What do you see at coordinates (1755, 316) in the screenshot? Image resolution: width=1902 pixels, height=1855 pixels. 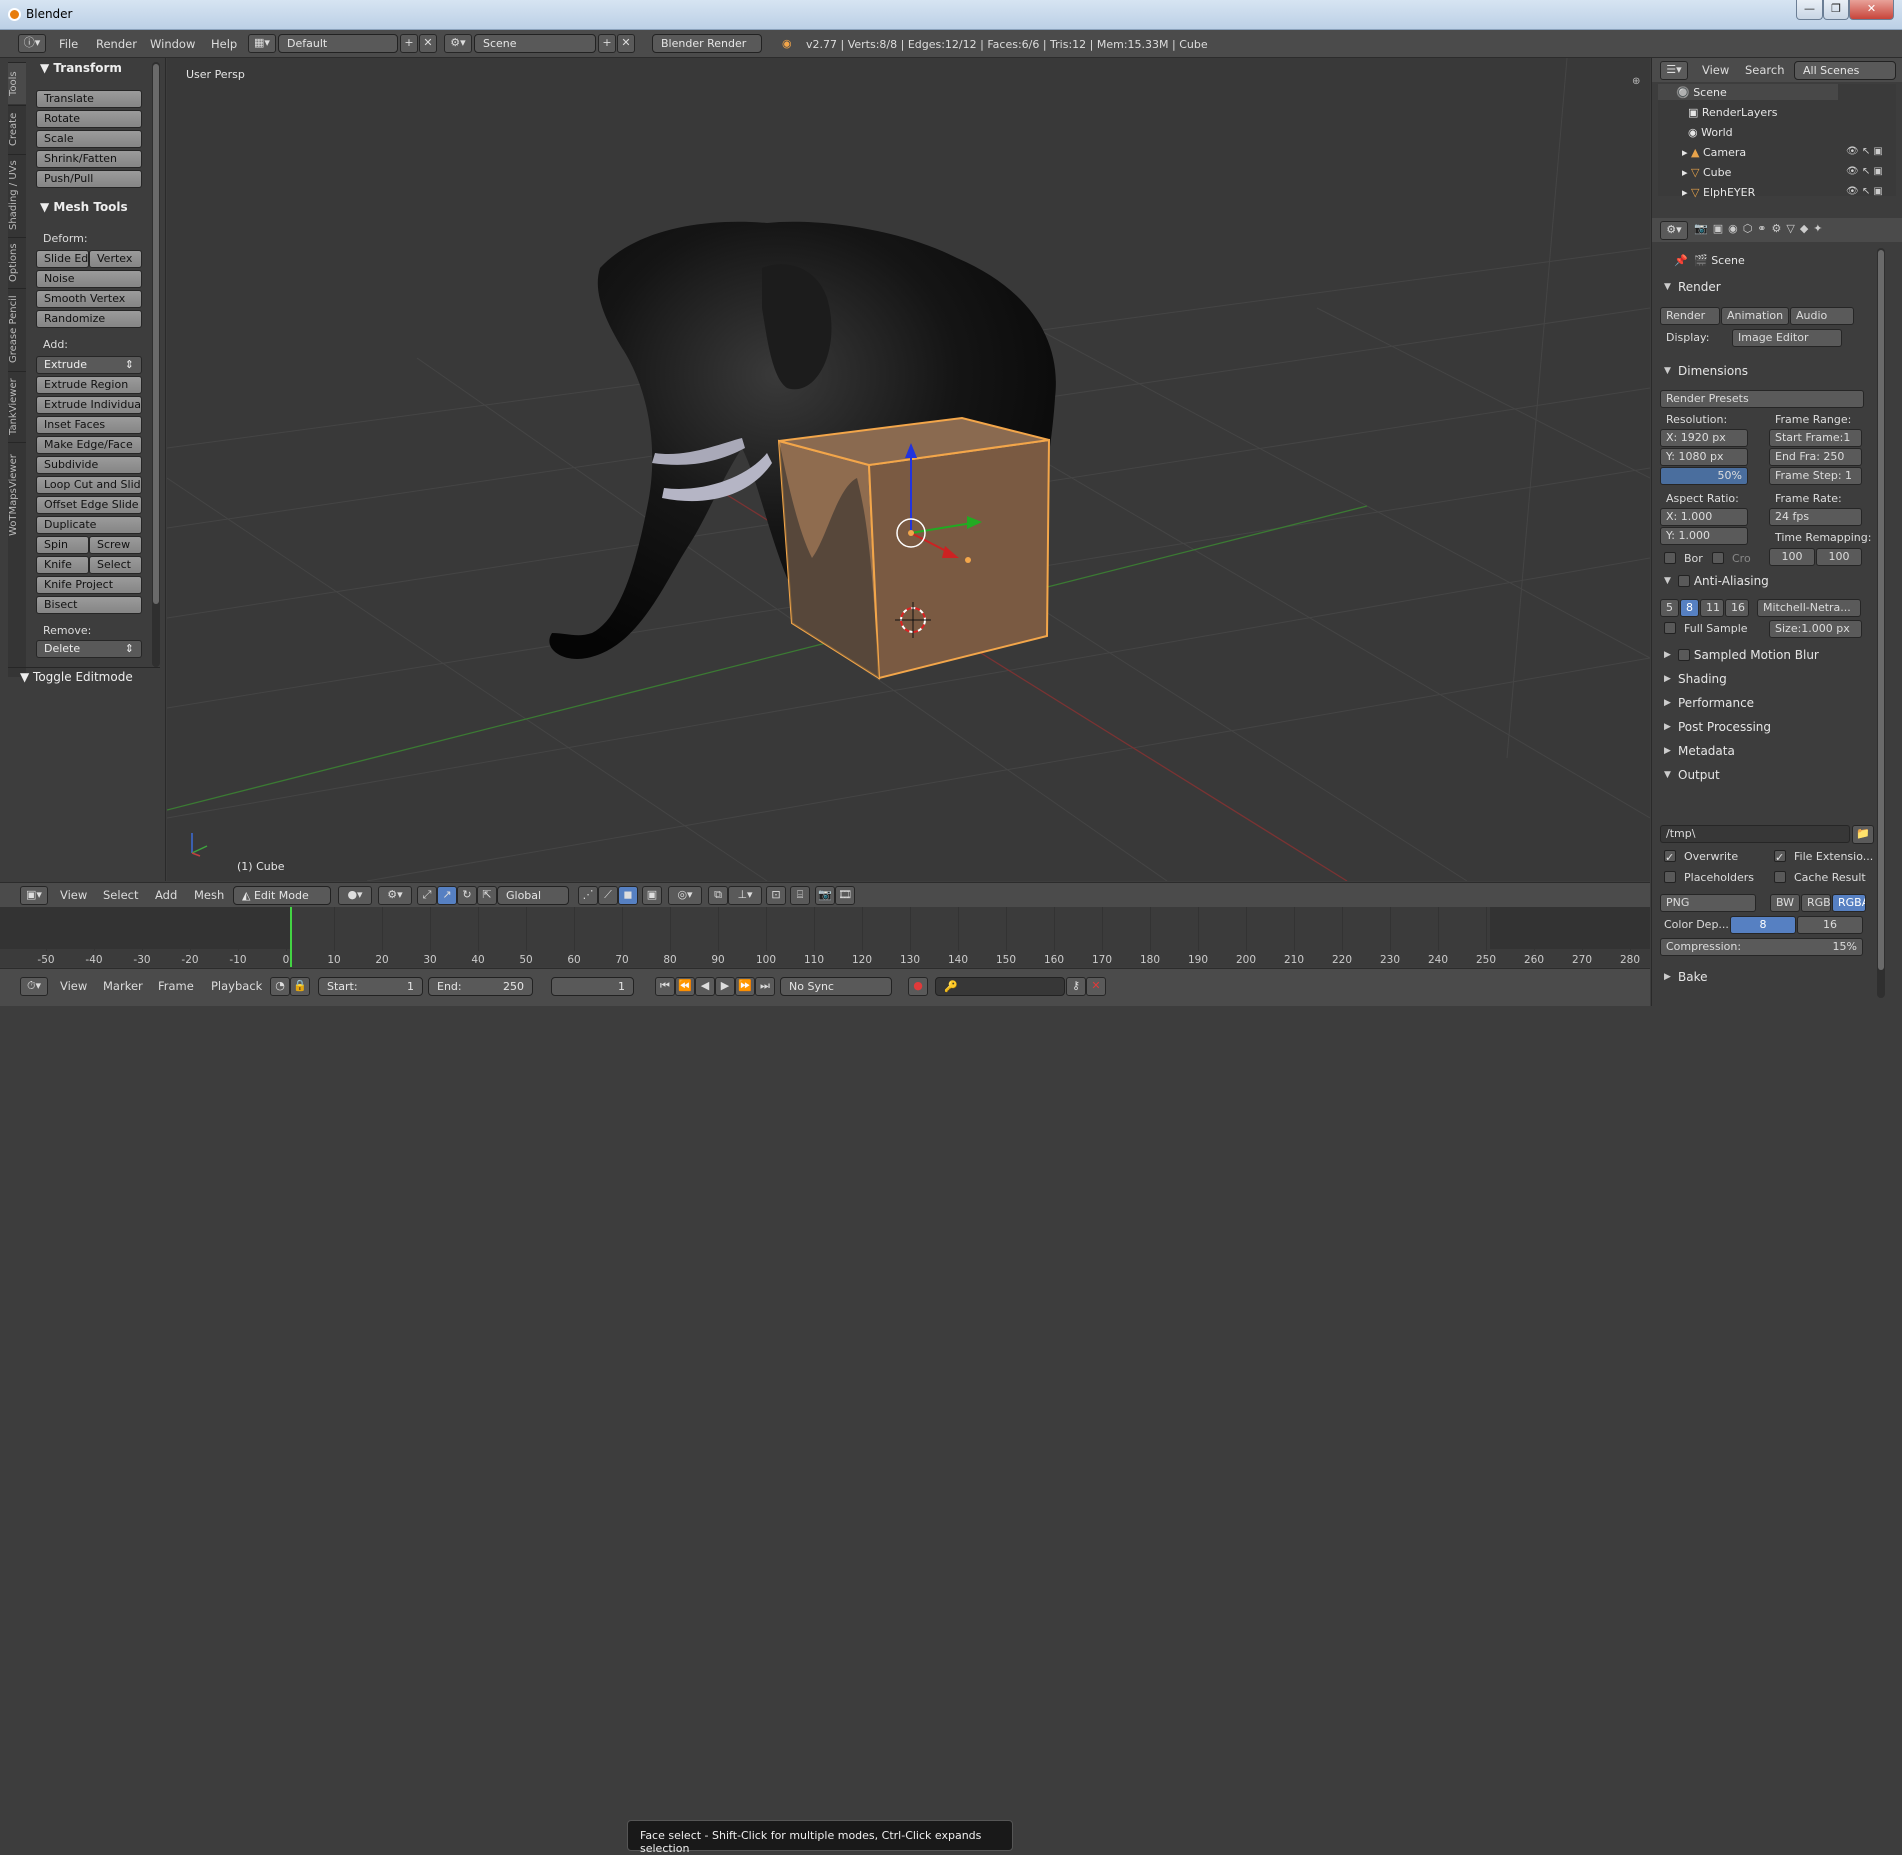 I see `animation-button: Animation` at bounding box center [1755, 316].